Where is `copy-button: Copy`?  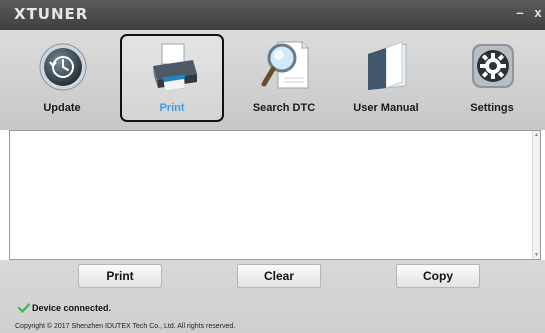 copy-button: Copy is located at coordinates (438, 276).